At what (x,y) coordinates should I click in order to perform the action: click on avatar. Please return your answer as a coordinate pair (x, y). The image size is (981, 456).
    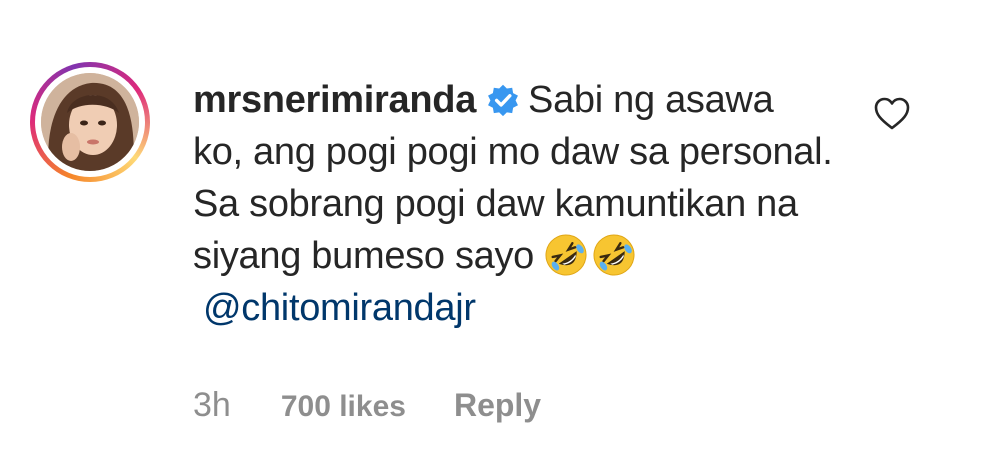
    Looking at the image, I should click on (90, 122).